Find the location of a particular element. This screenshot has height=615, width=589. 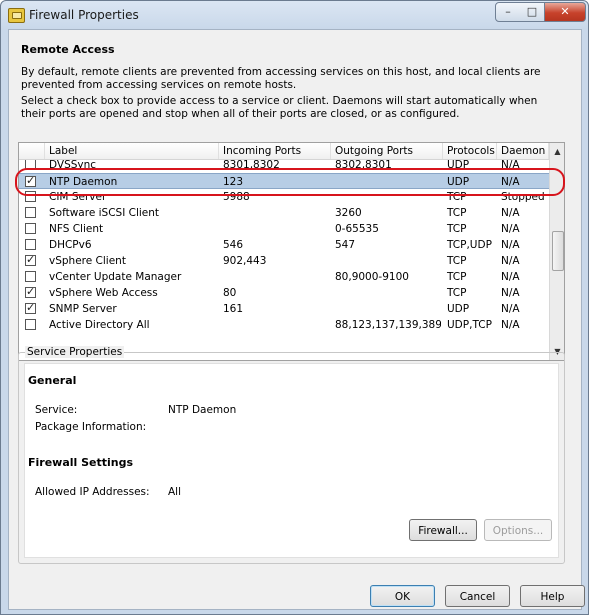

table-row: NFS Client 0-65535 TCP N/A is located at coordinates (284, 229).